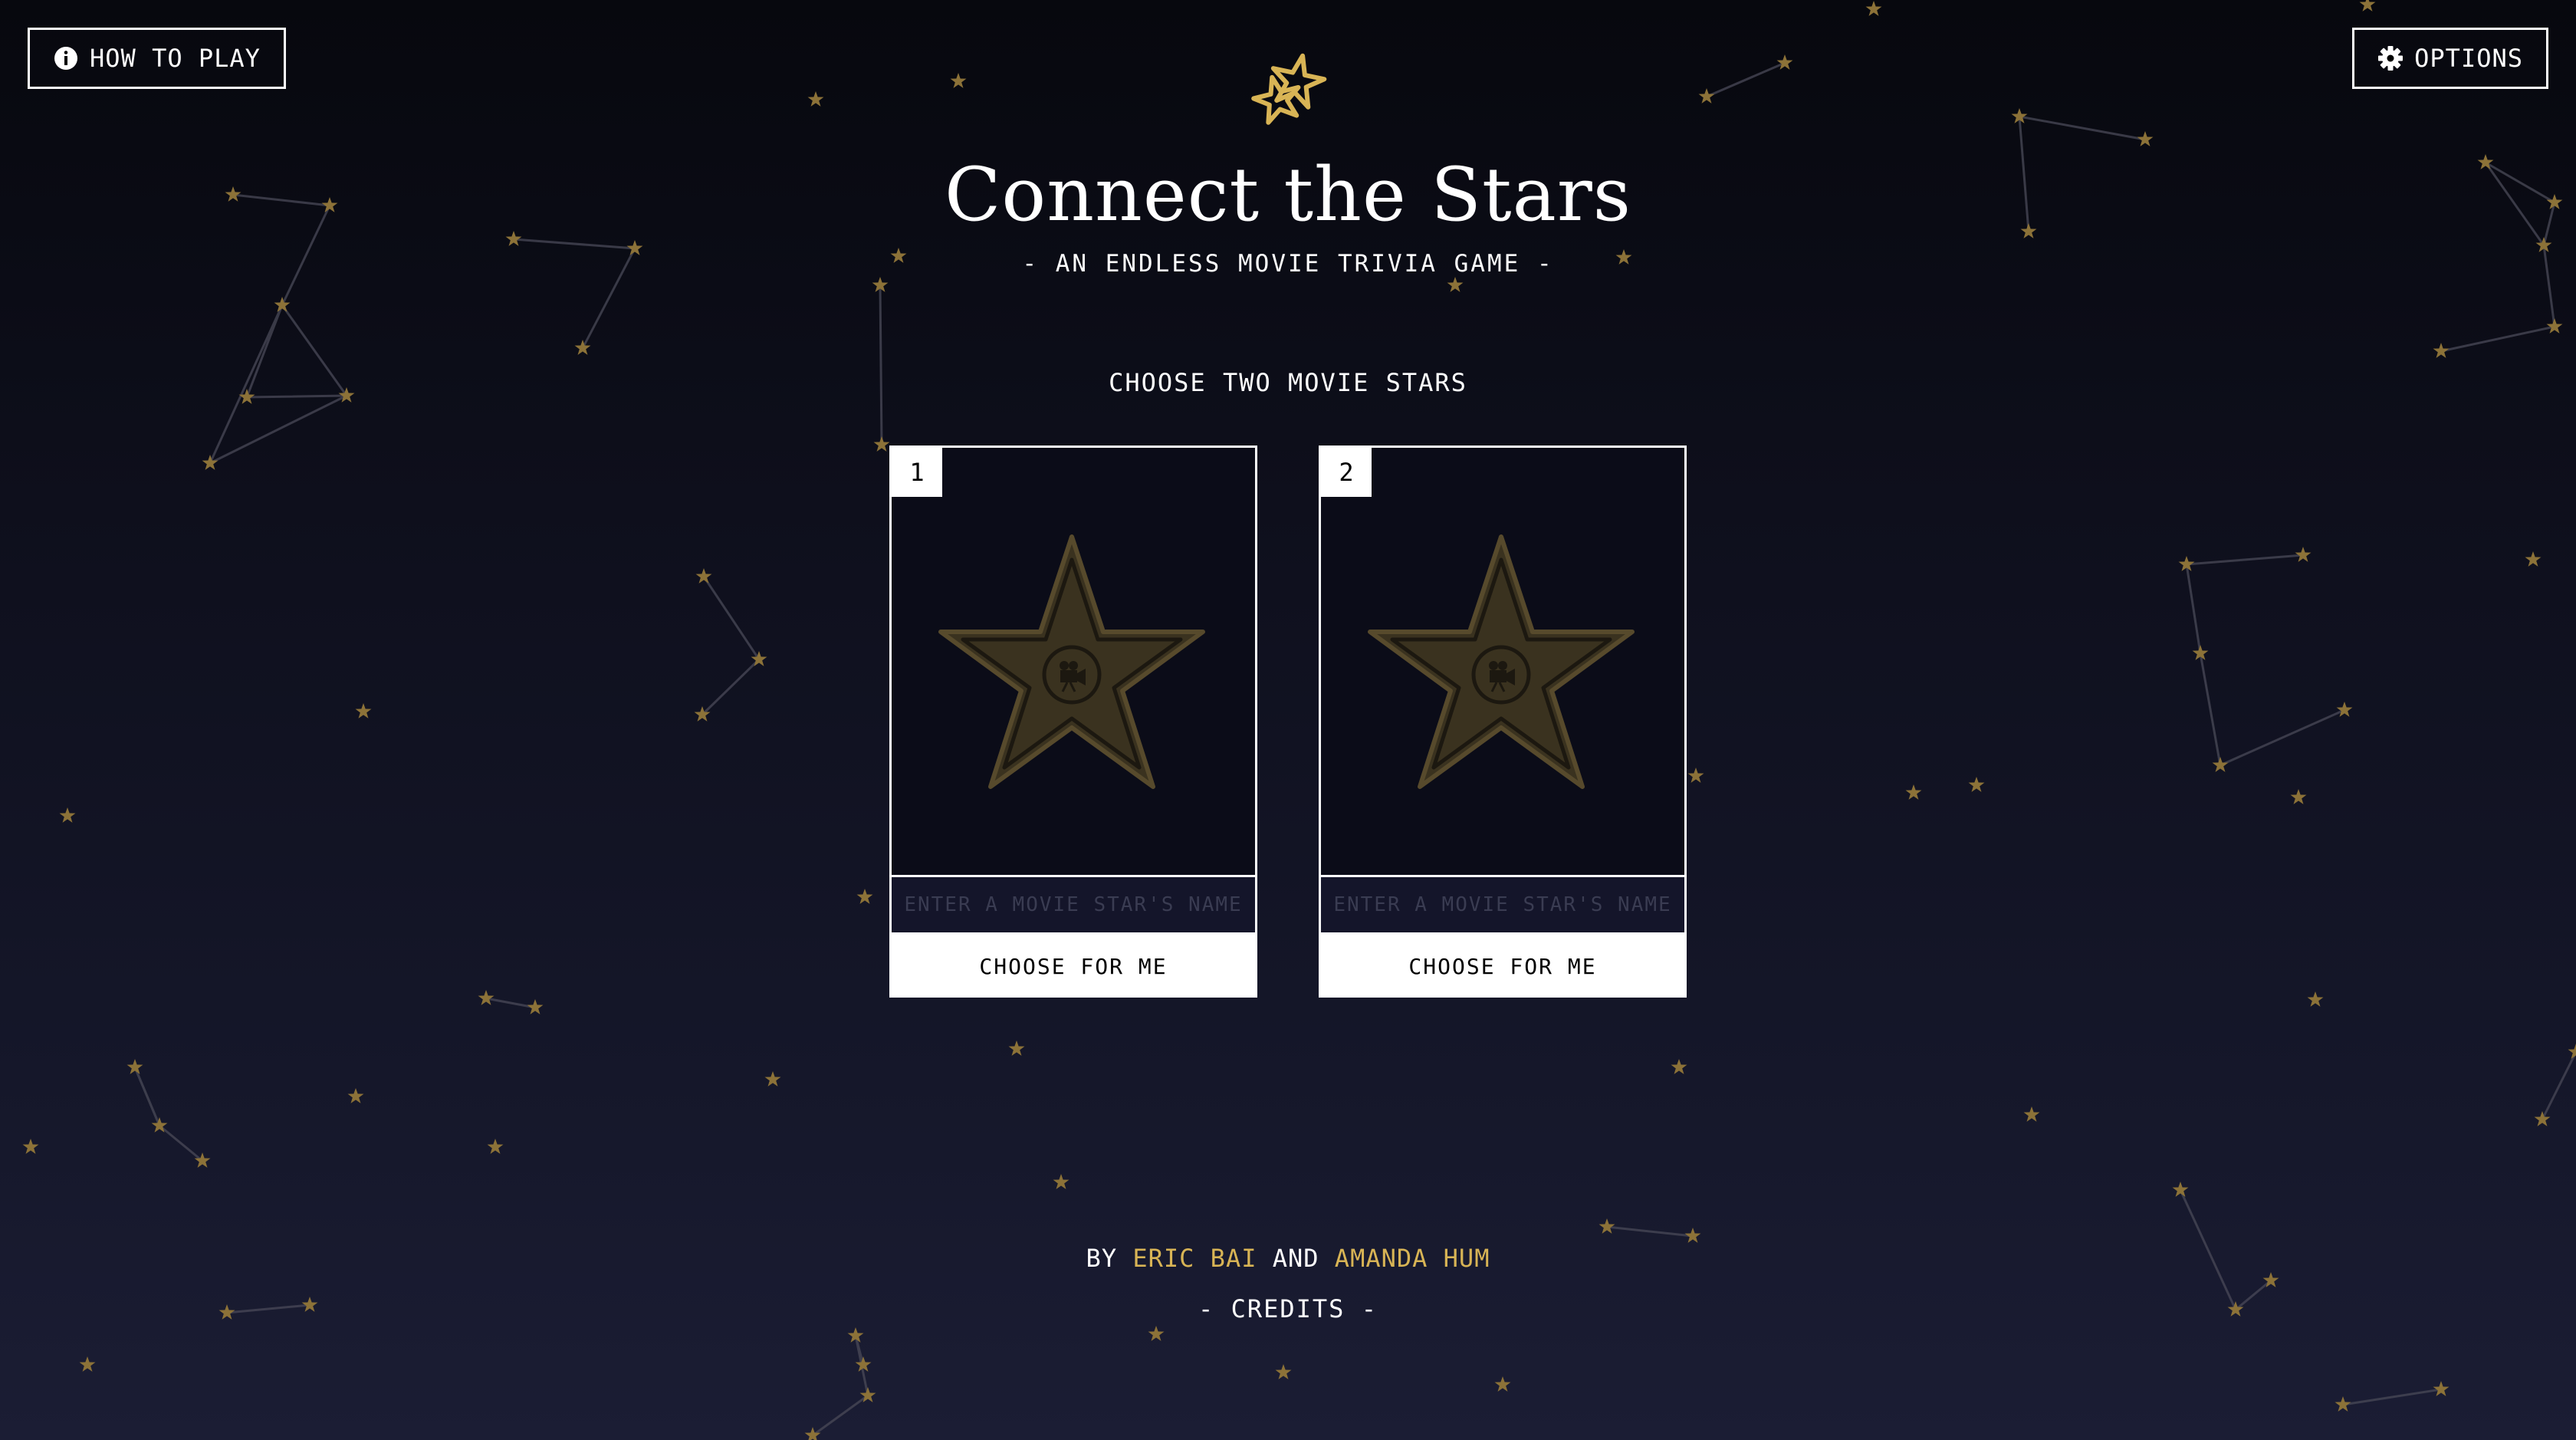 The width and height of the screenshot is (2576, 1440). I want to click on twin-stars-logo-icon, so click(1287, 96).